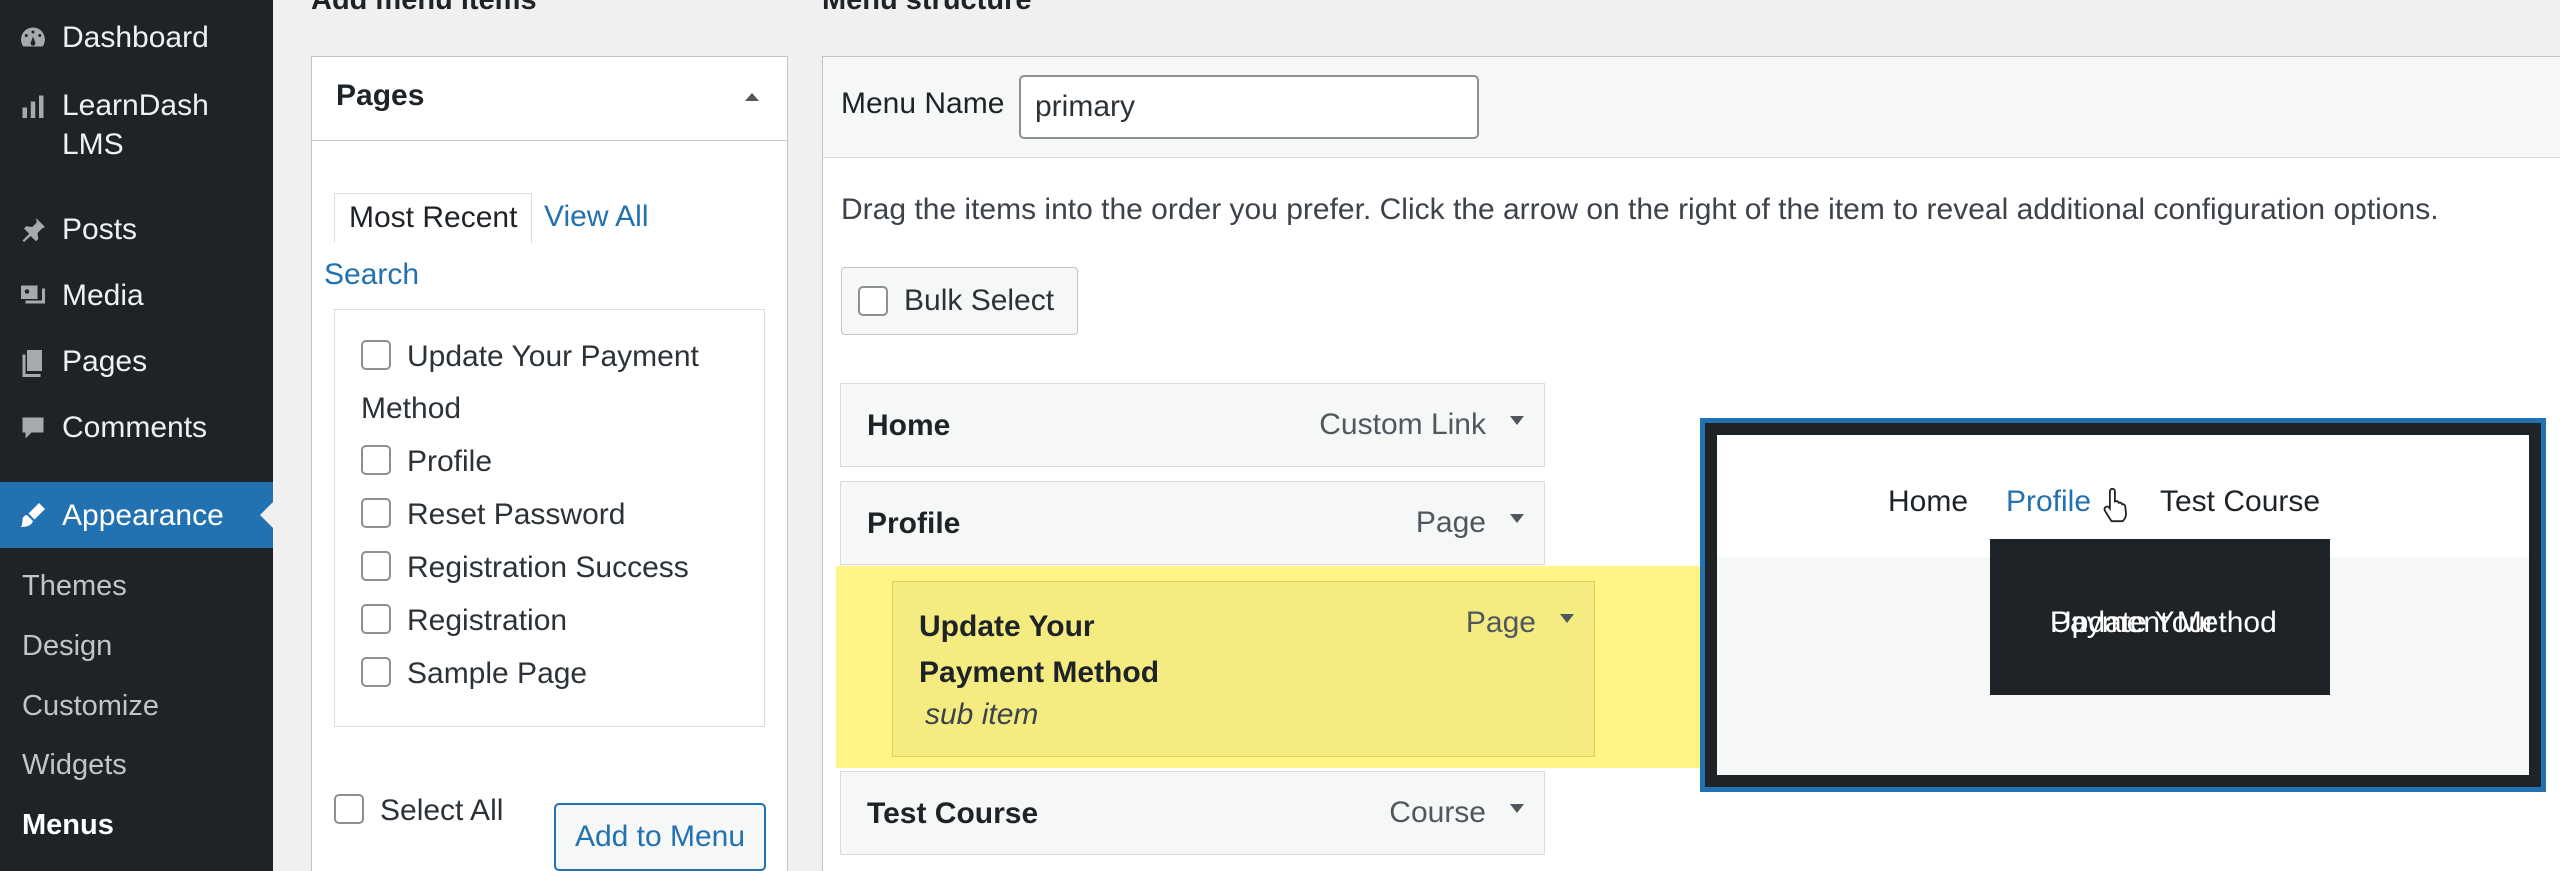 This screenshot has width=2560, height=871. I want to click on preview-dropdown: Update Your Payment Method, so click(2160, 617).